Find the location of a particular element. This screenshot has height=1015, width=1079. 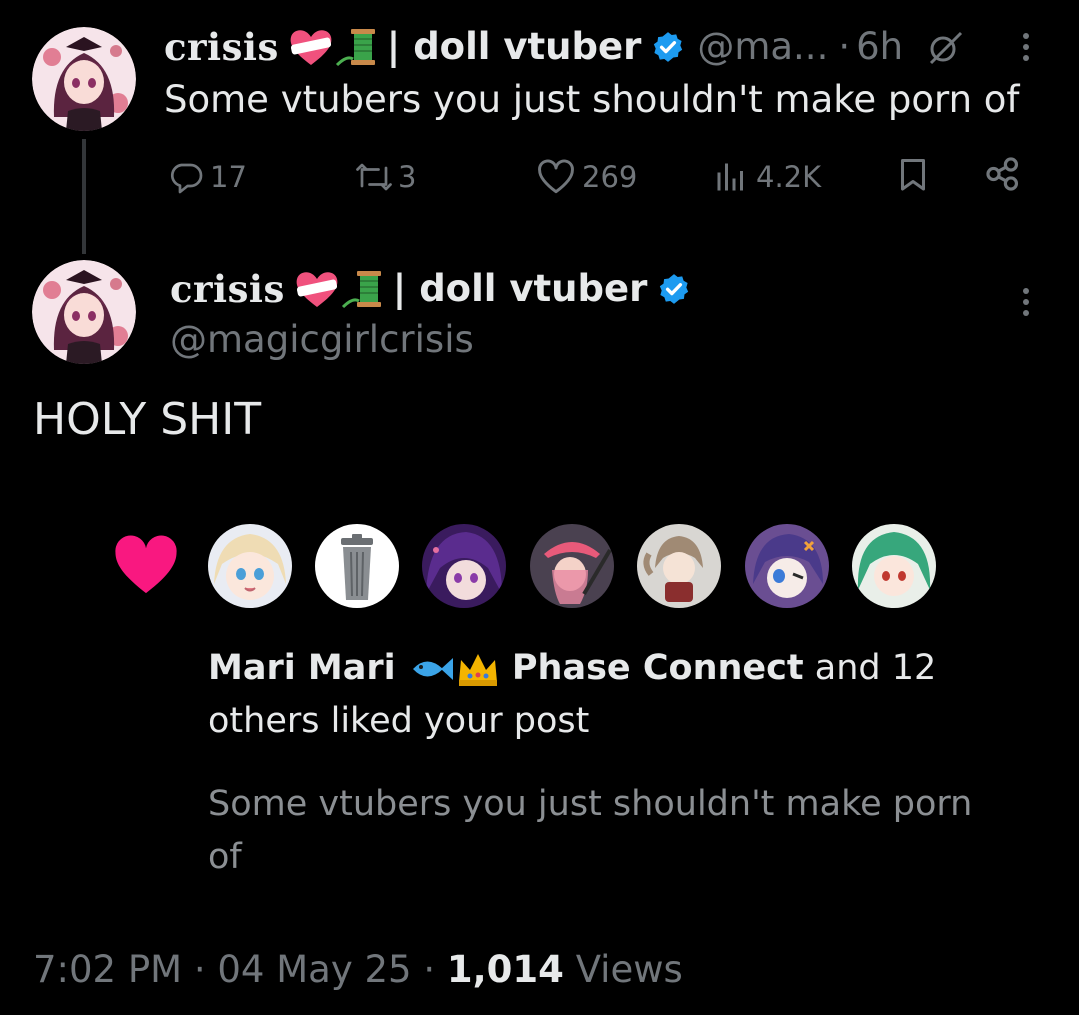

share-button is located at coordinates (1003, 174).